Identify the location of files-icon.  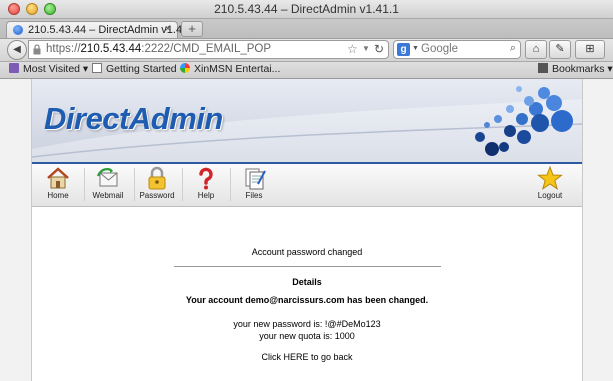
(255, 179).